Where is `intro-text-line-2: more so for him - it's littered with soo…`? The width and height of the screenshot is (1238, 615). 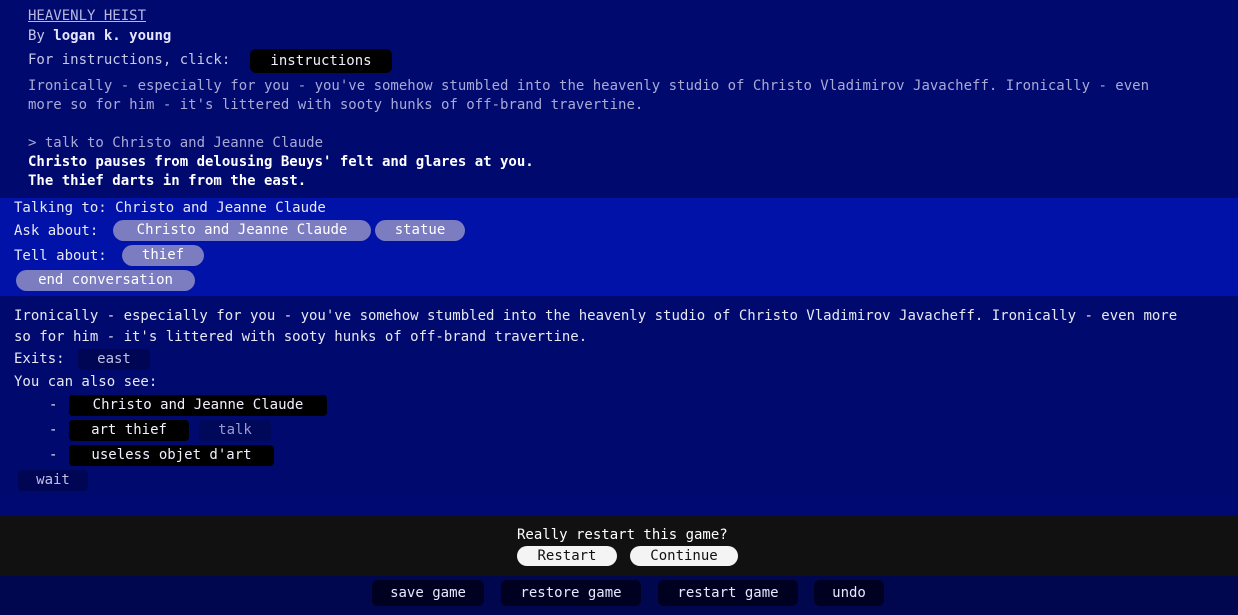
intro-text-line-2: more so for him - it's littered with soo… is located at coordinates (336, 105).